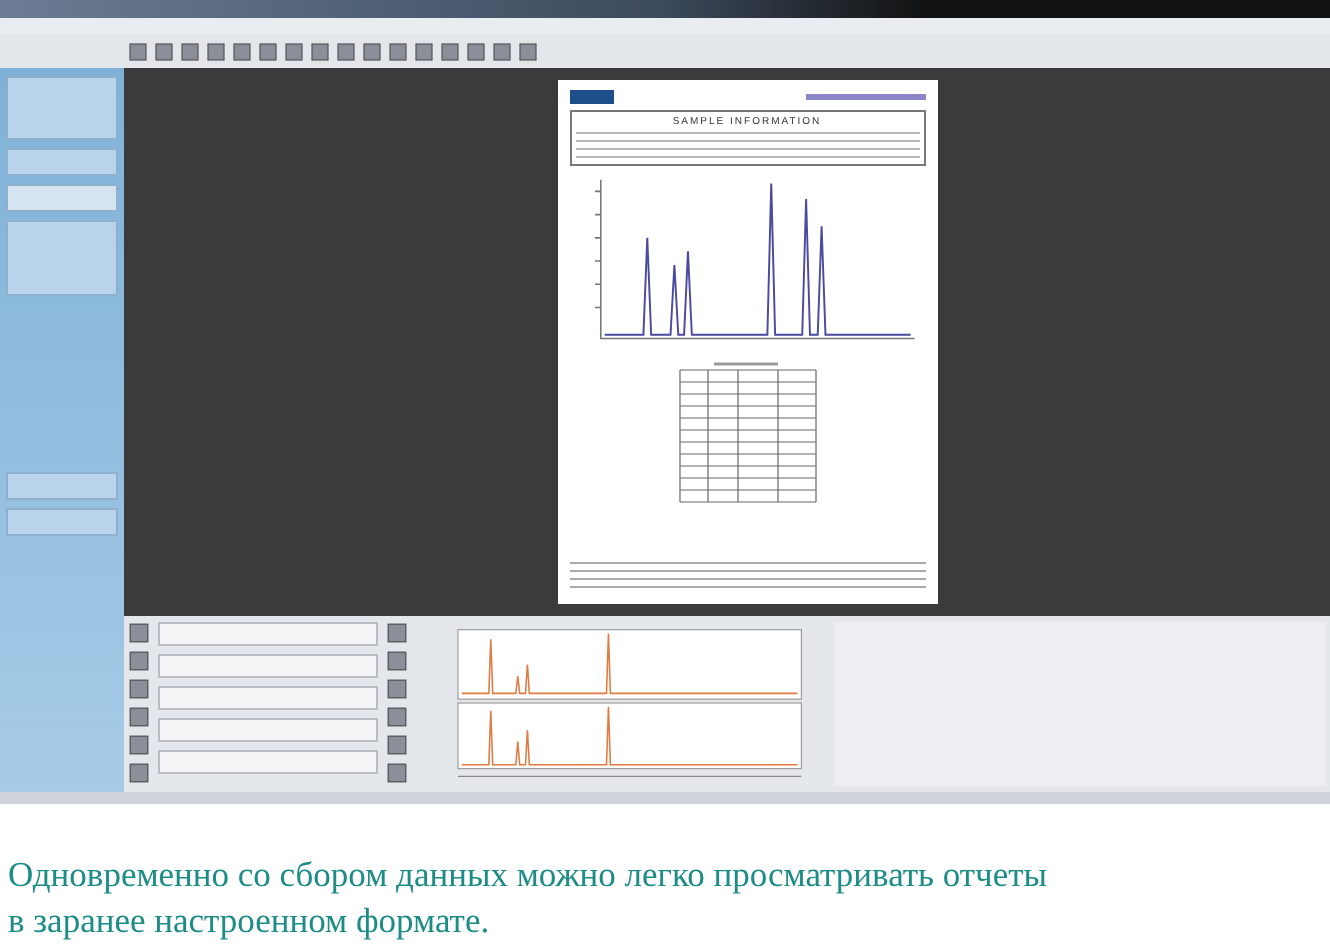 This screenshot has height=946, width=1330. I want to click on caption-text: Одновременно со сбором данных можно легко просматривать отчеты в заранее настроенном формате., so click(529, 898).